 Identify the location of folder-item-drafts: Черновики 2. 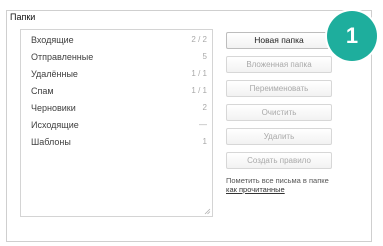
(119, 108).